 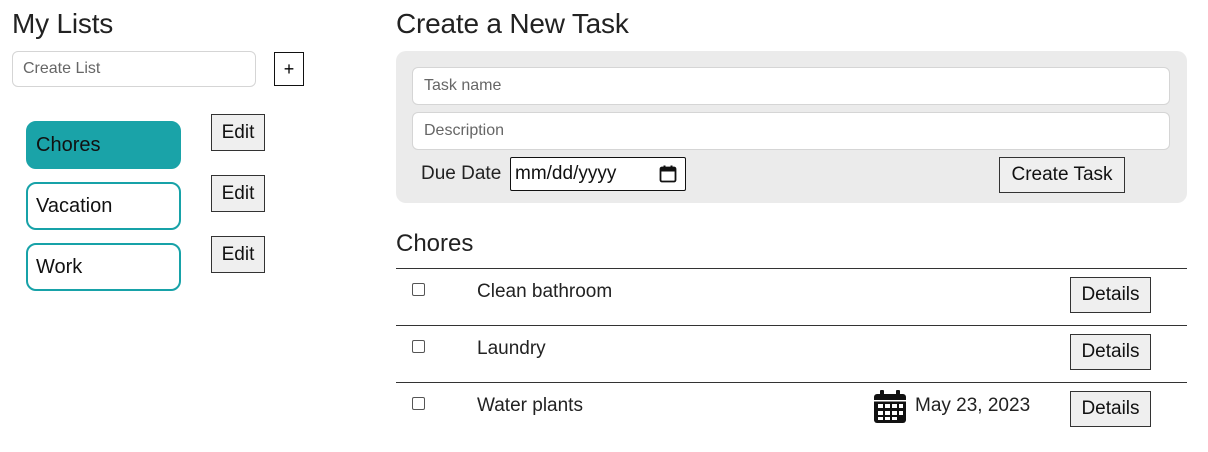 I want to click on create-task-button: Create Task, so click(x=1062, y=175).